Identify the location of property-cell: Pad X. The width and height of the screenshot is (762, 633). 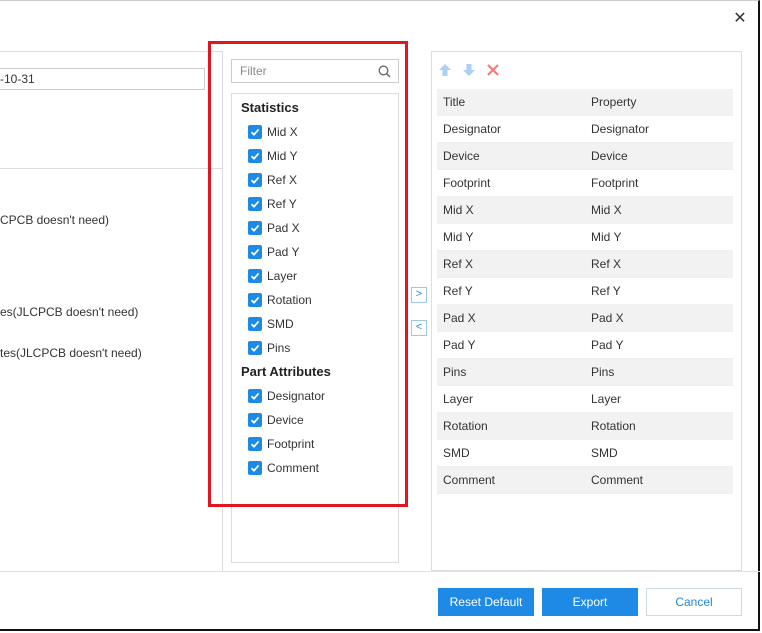
(659, 318).